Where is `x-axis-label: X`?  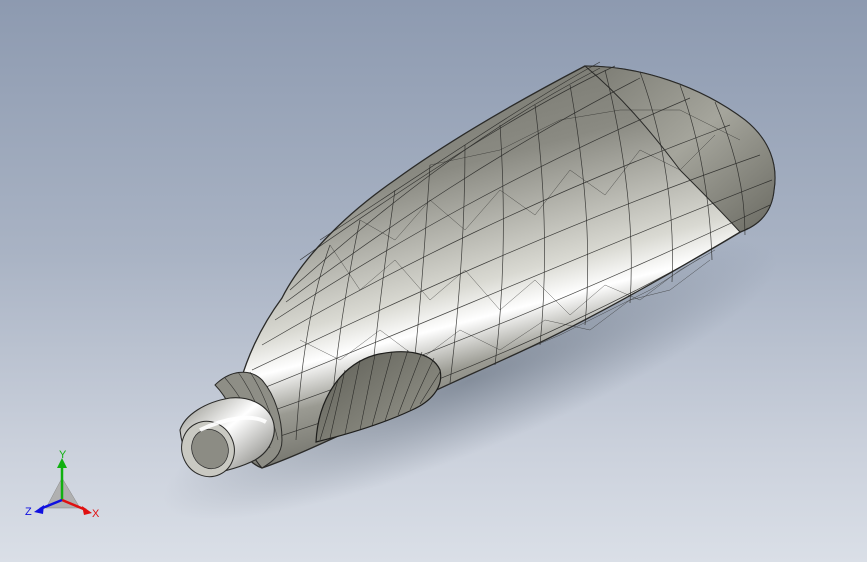
x-axis-label: X is located at coordinates (96, 514).